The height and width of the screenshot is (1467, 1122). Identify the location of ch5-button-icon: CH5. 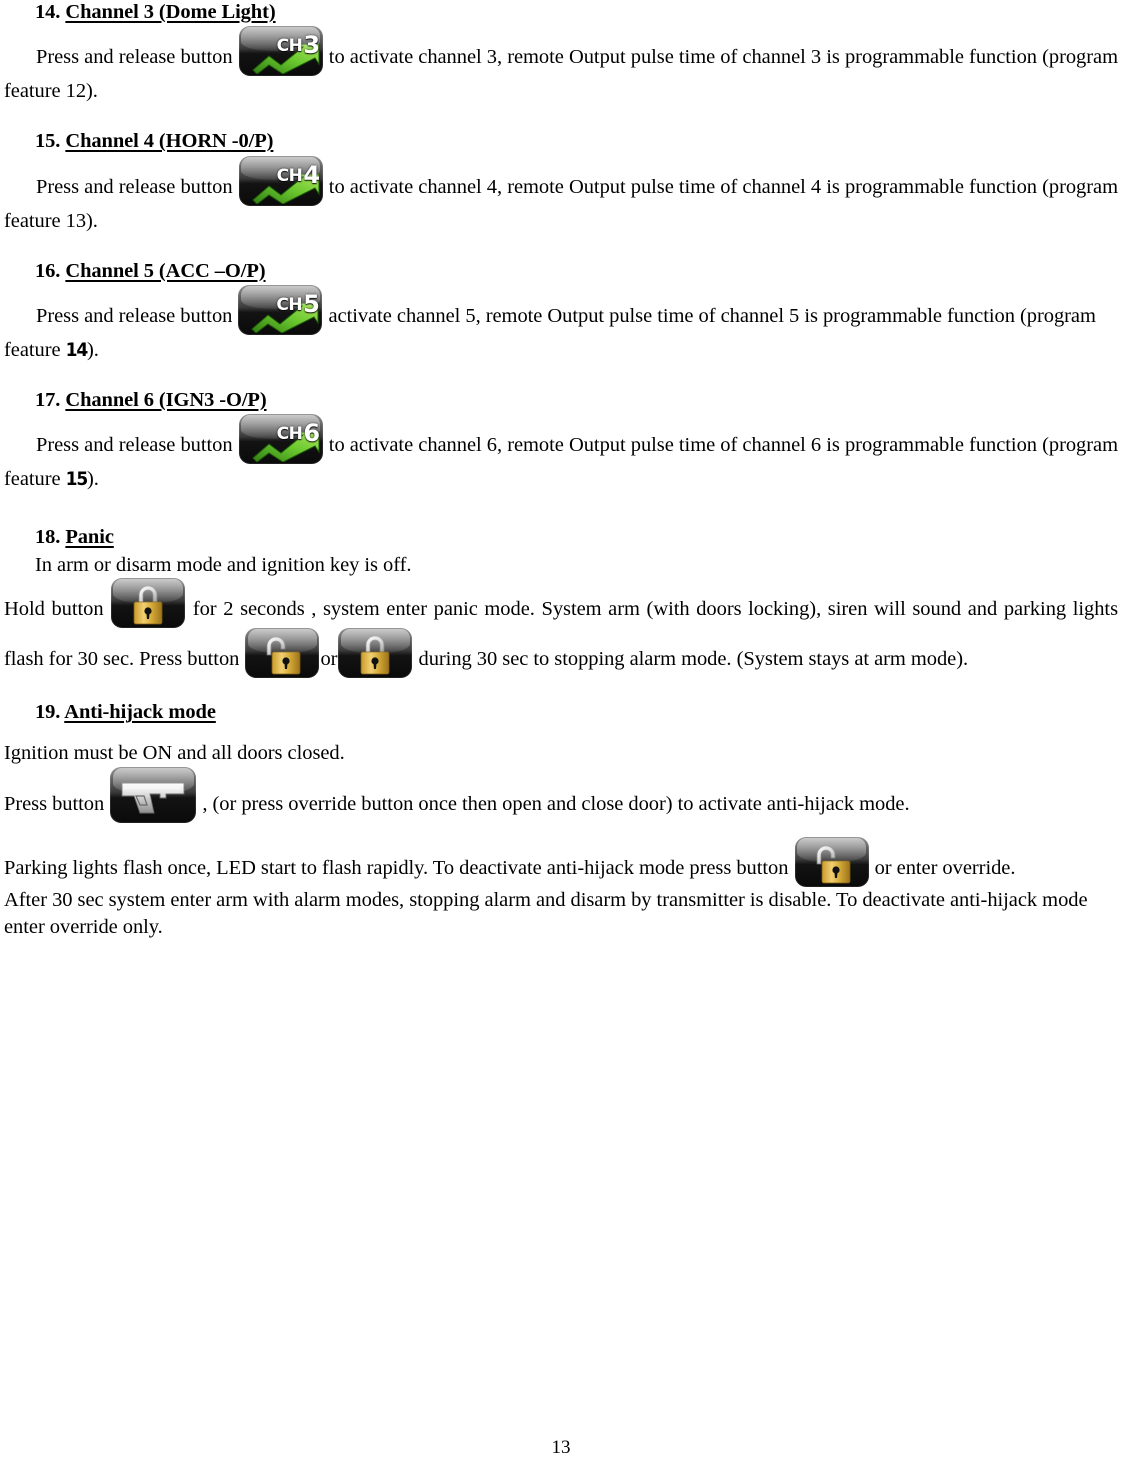
(280, 309).